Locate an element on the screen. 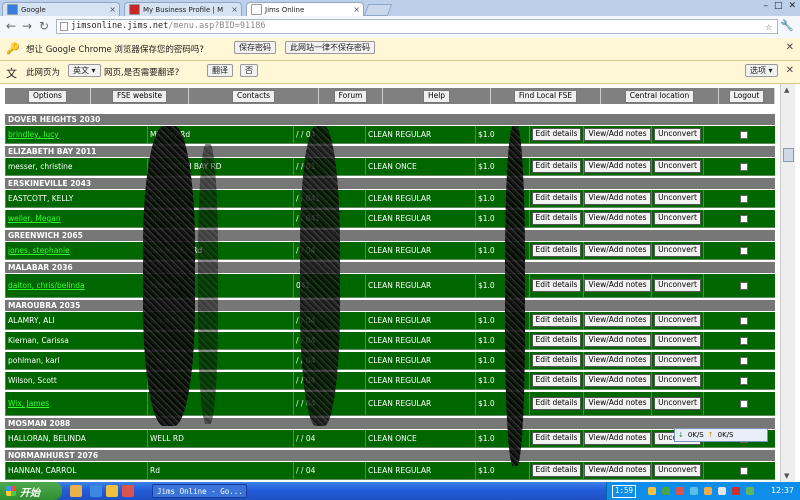 The height and width of the screenshot is (500, 800). quicklaunch-icon is located at coordinates (76, 491).